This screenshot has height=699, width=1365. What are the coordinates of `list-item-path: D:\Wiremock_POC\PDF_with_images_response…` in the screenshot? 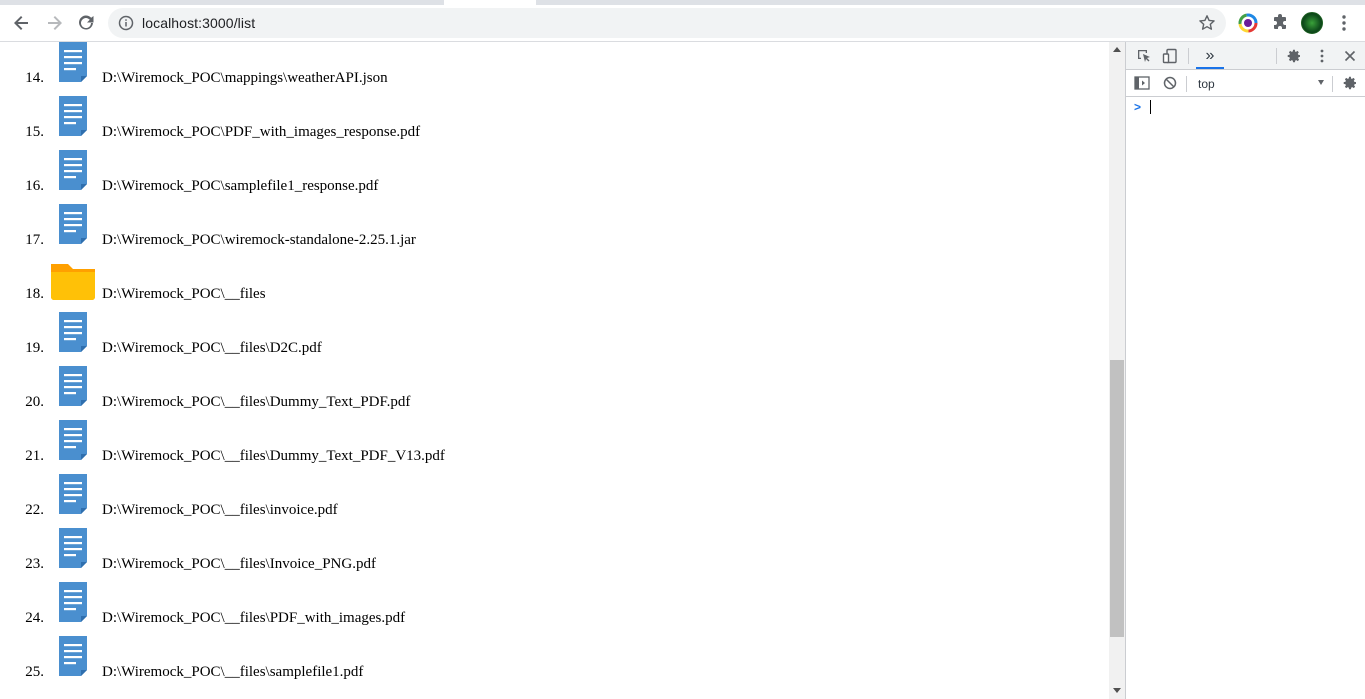 It's located at (261, 132).